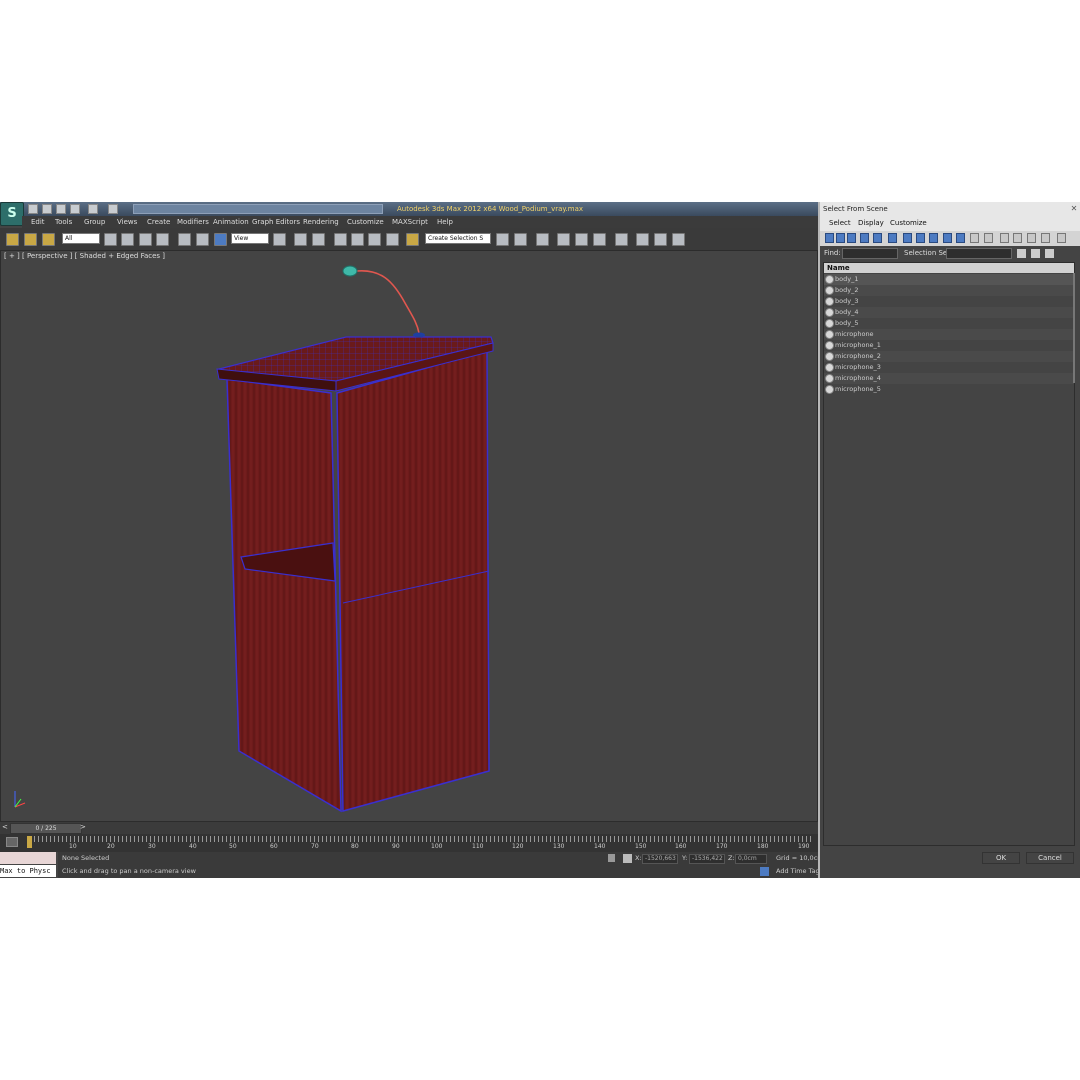 This screenshot has width=1080, height=1080. What do you see at coordinates (751, 859) in the screenshot?
I see `z-coord-field: 0,0cm` at bounding box center [751, 859].